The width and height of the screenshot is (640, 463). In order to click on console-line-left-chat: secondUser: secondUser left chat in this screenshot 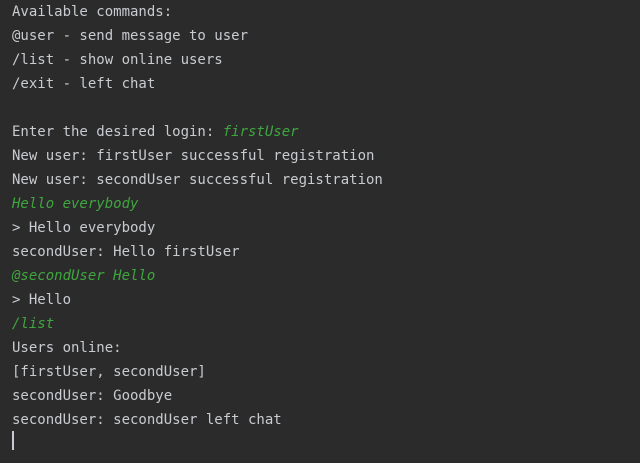, I will do `click(147, 420)`.